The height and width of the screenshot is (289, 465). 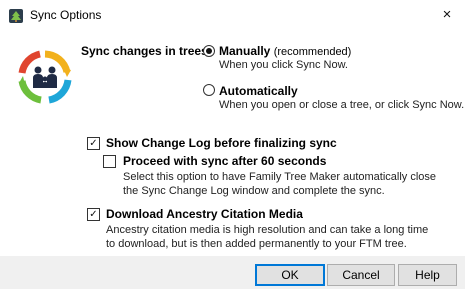 I want to click on proceed-sync-checkbox, so click(x=109, y=161).